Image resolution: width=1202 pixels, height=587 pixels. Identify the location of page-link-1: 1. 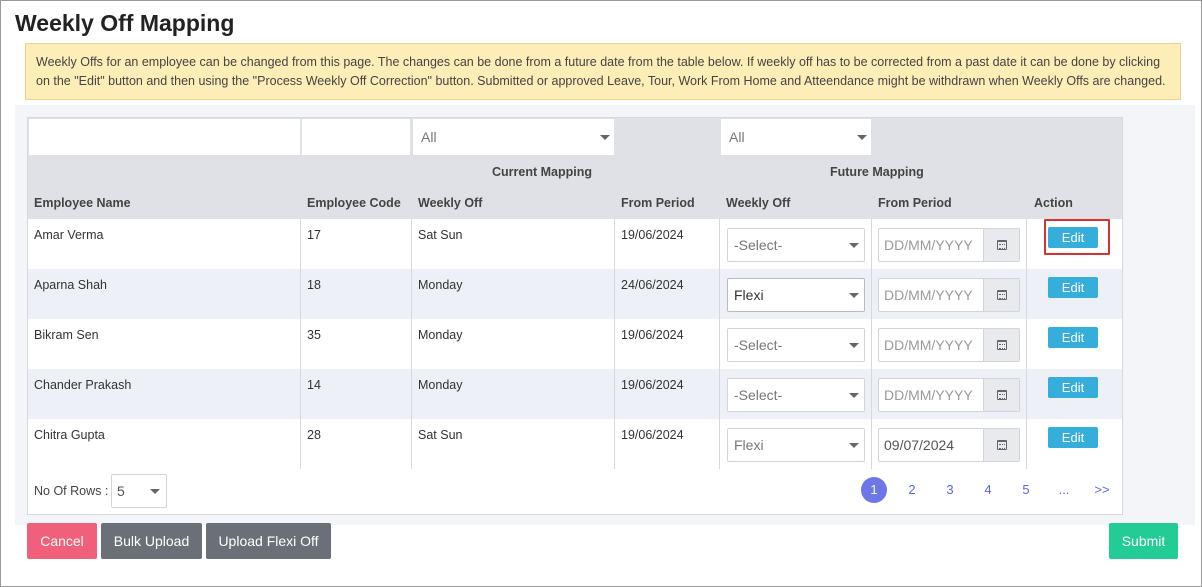
(874, 490).